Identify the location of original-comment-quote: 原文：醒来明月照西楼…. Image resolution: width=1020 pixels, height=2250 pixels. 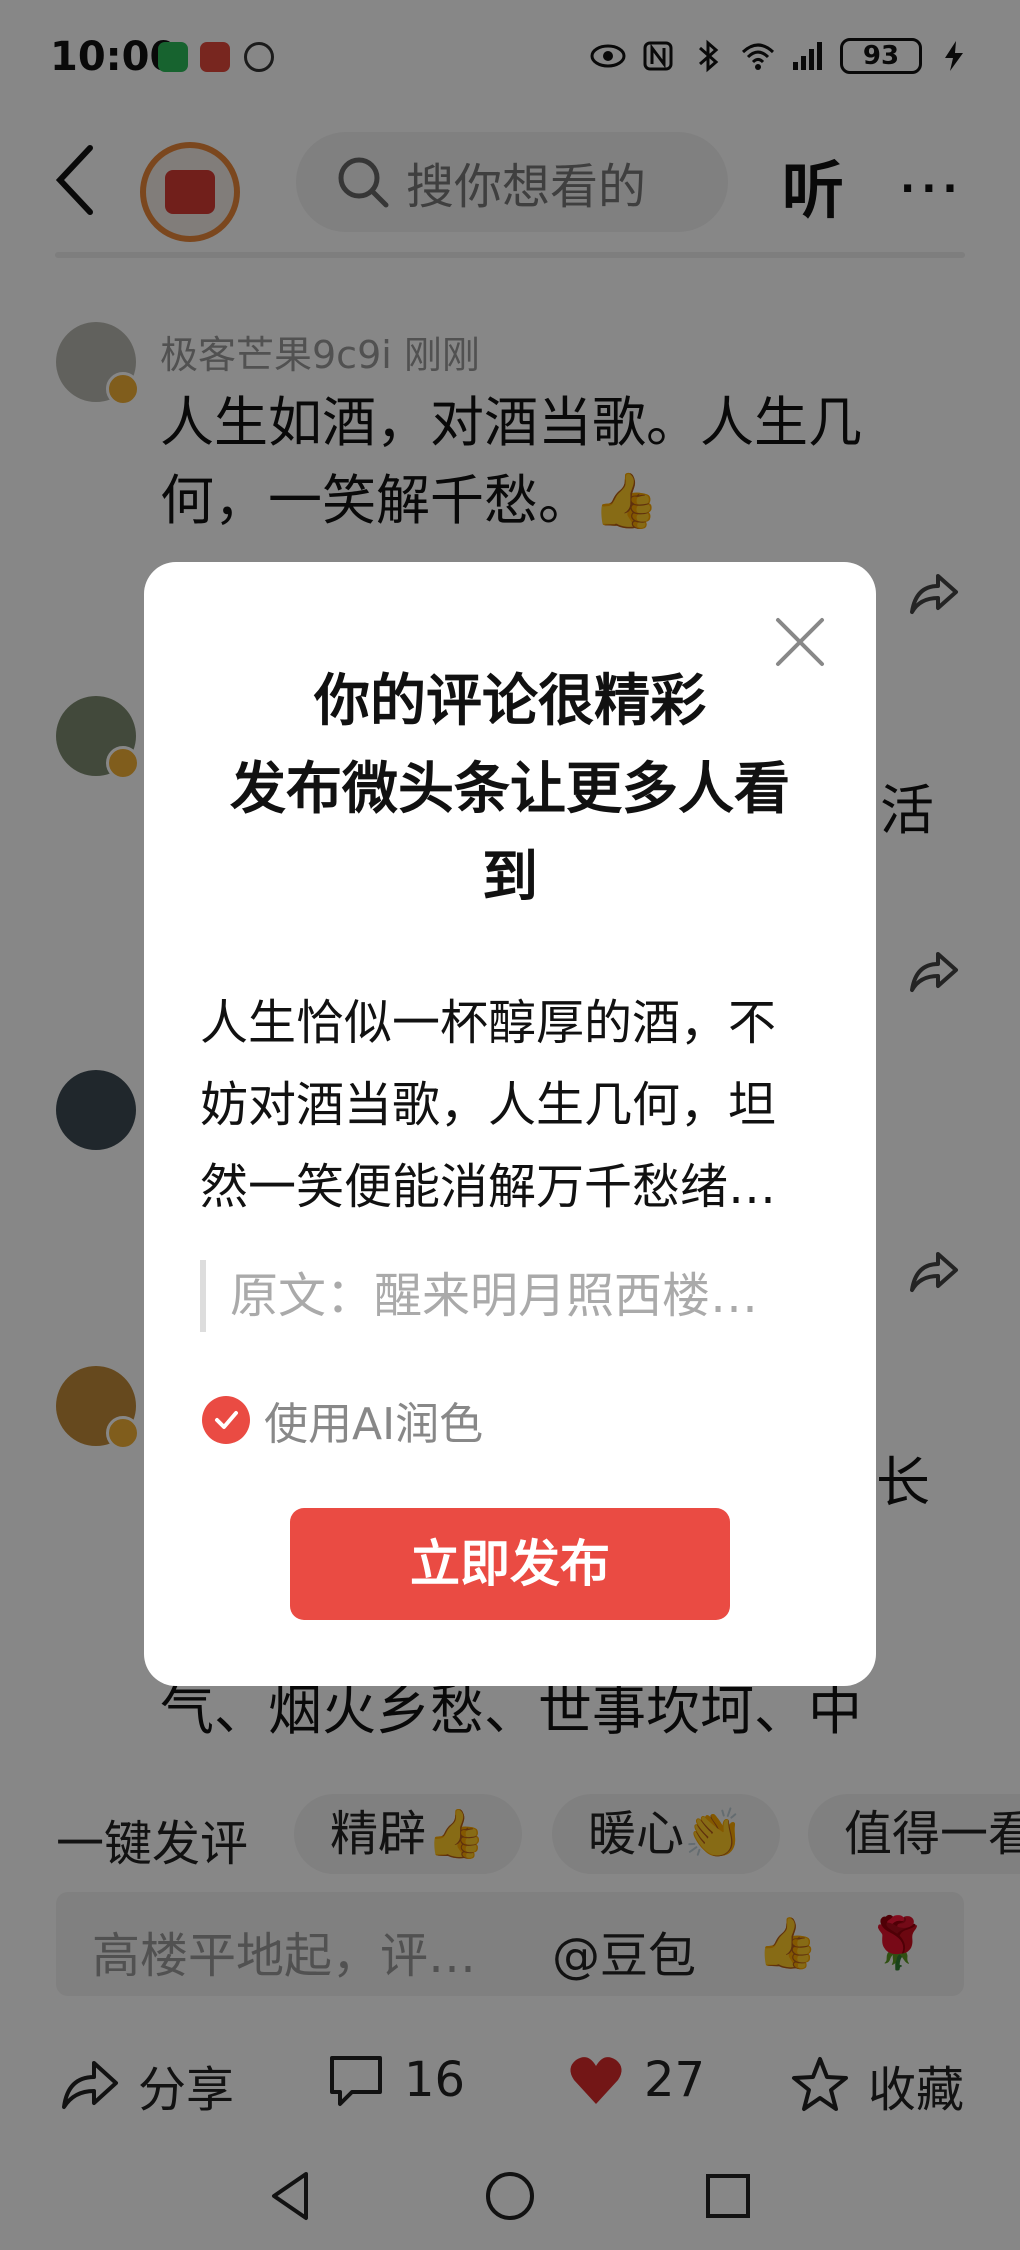
(510, 1296).